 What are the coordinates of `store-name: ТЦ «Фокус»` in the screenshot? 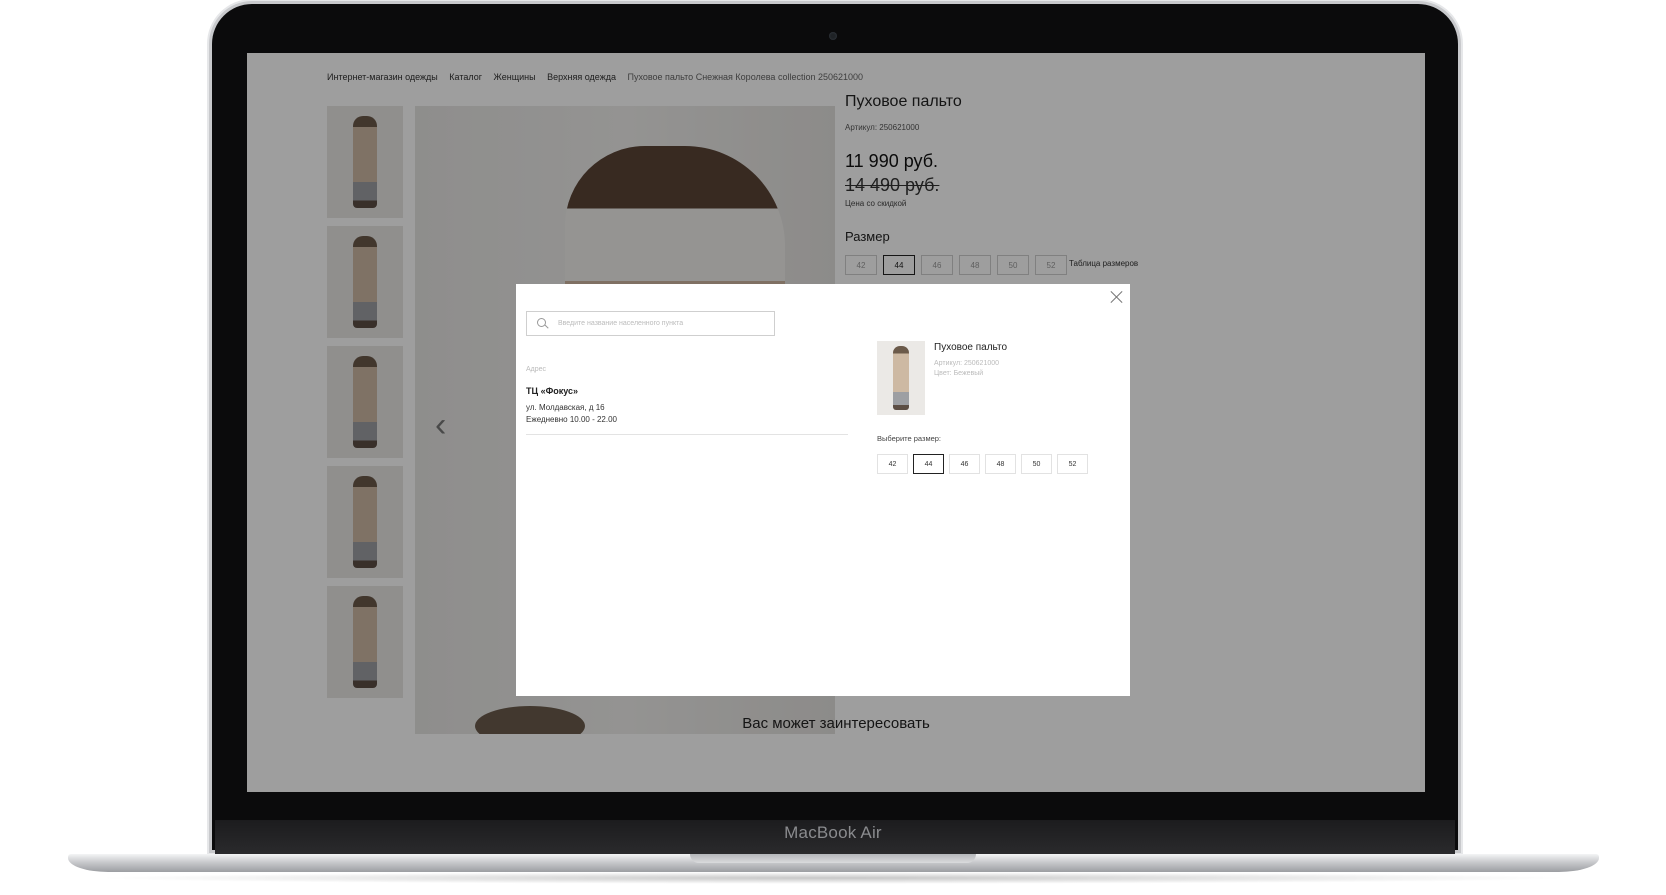 It's located at (552, 391).